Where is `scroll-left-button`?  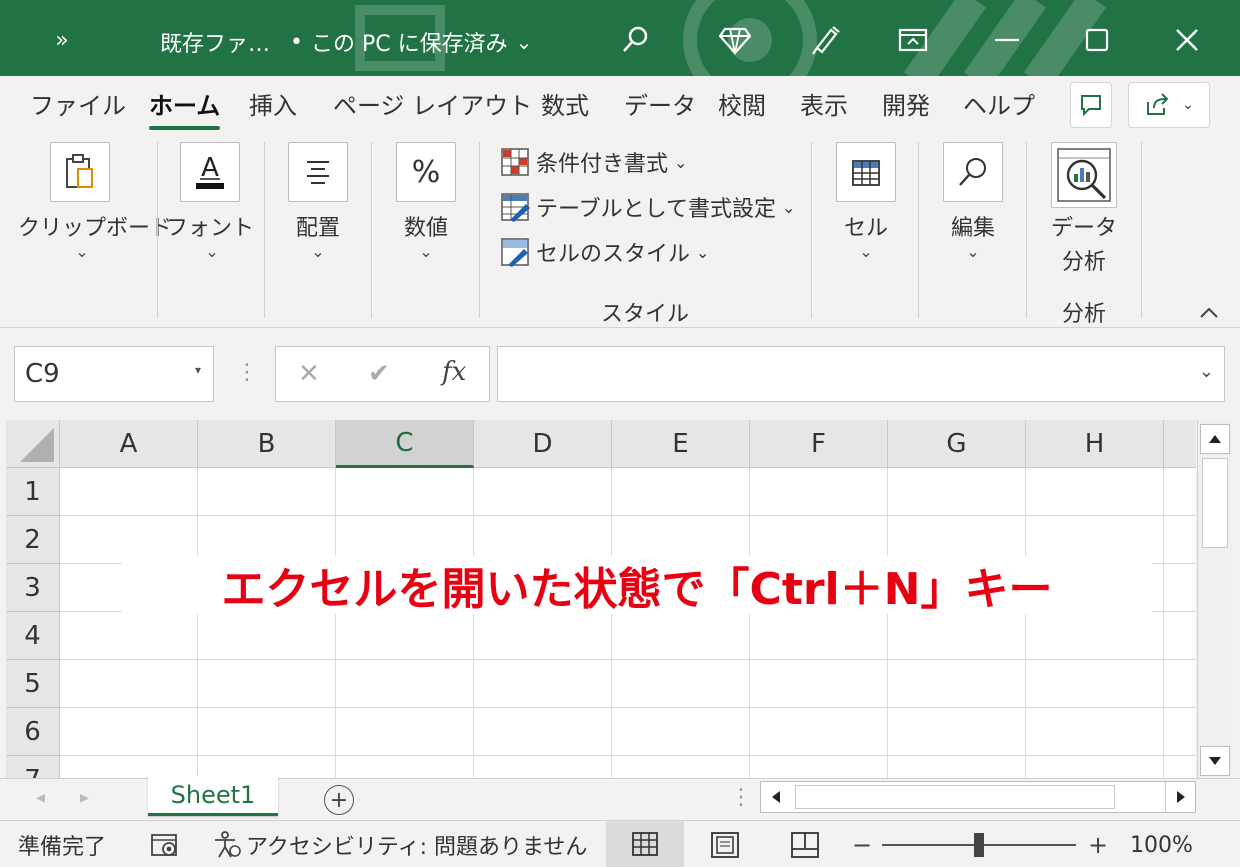
scroll-left-button is located at coordinates (776, 797).